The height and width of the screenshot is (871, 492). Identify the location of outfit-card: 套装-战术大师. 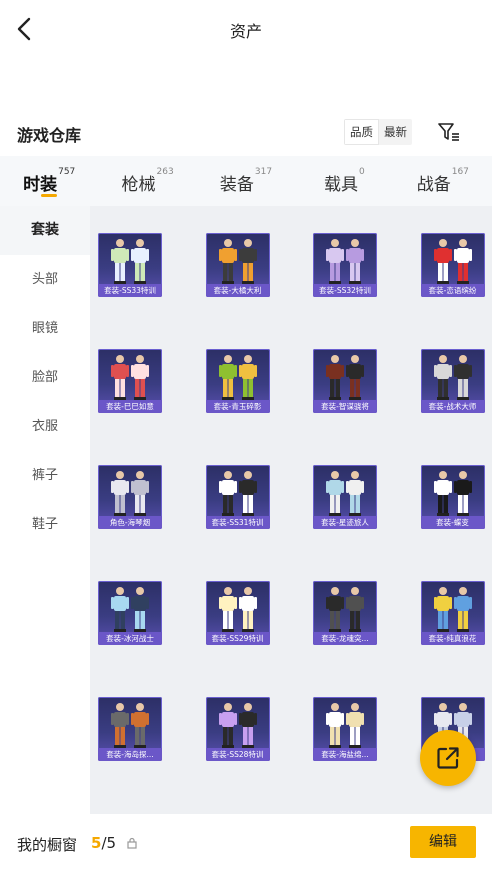
(452, 381).